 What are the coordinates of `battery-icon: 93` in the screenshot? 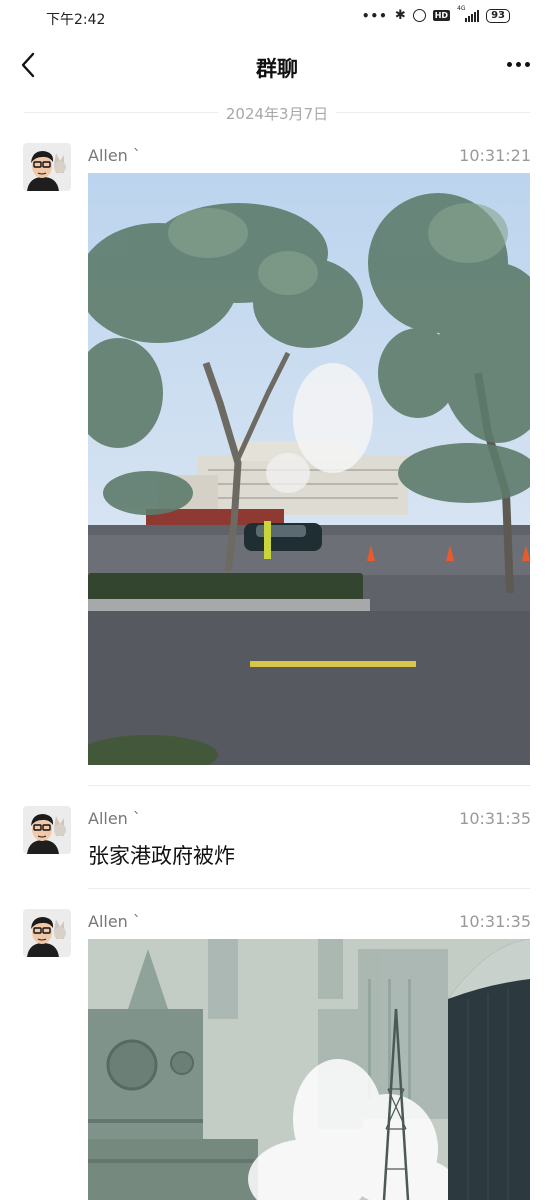 It's located at (498, 15).